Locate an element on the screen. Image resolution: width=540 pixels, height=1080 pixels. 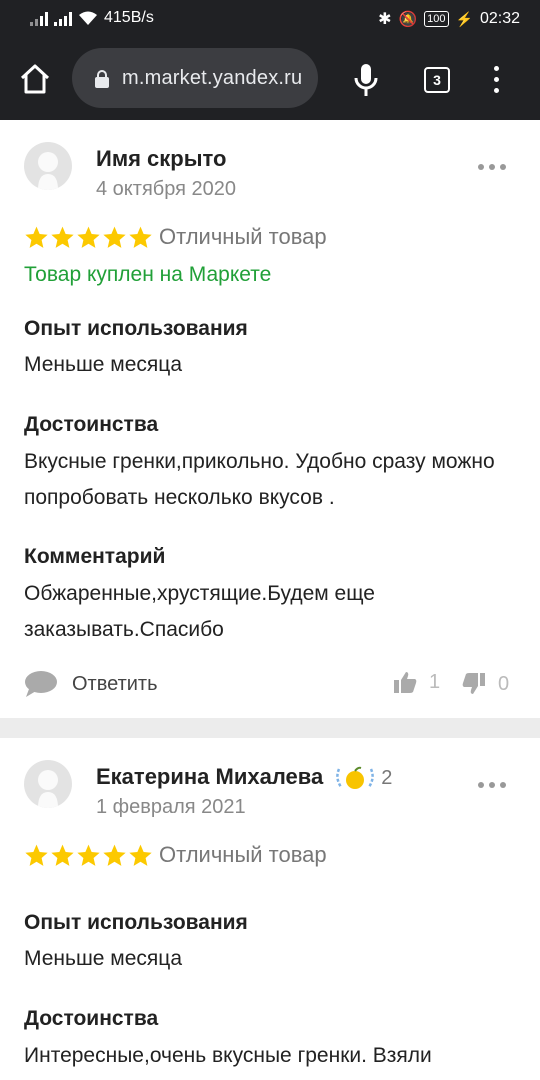
status-bar: 415B/s ✱ 🔕 100 ⚡ 02:32 is located at coordinates (270, 19).